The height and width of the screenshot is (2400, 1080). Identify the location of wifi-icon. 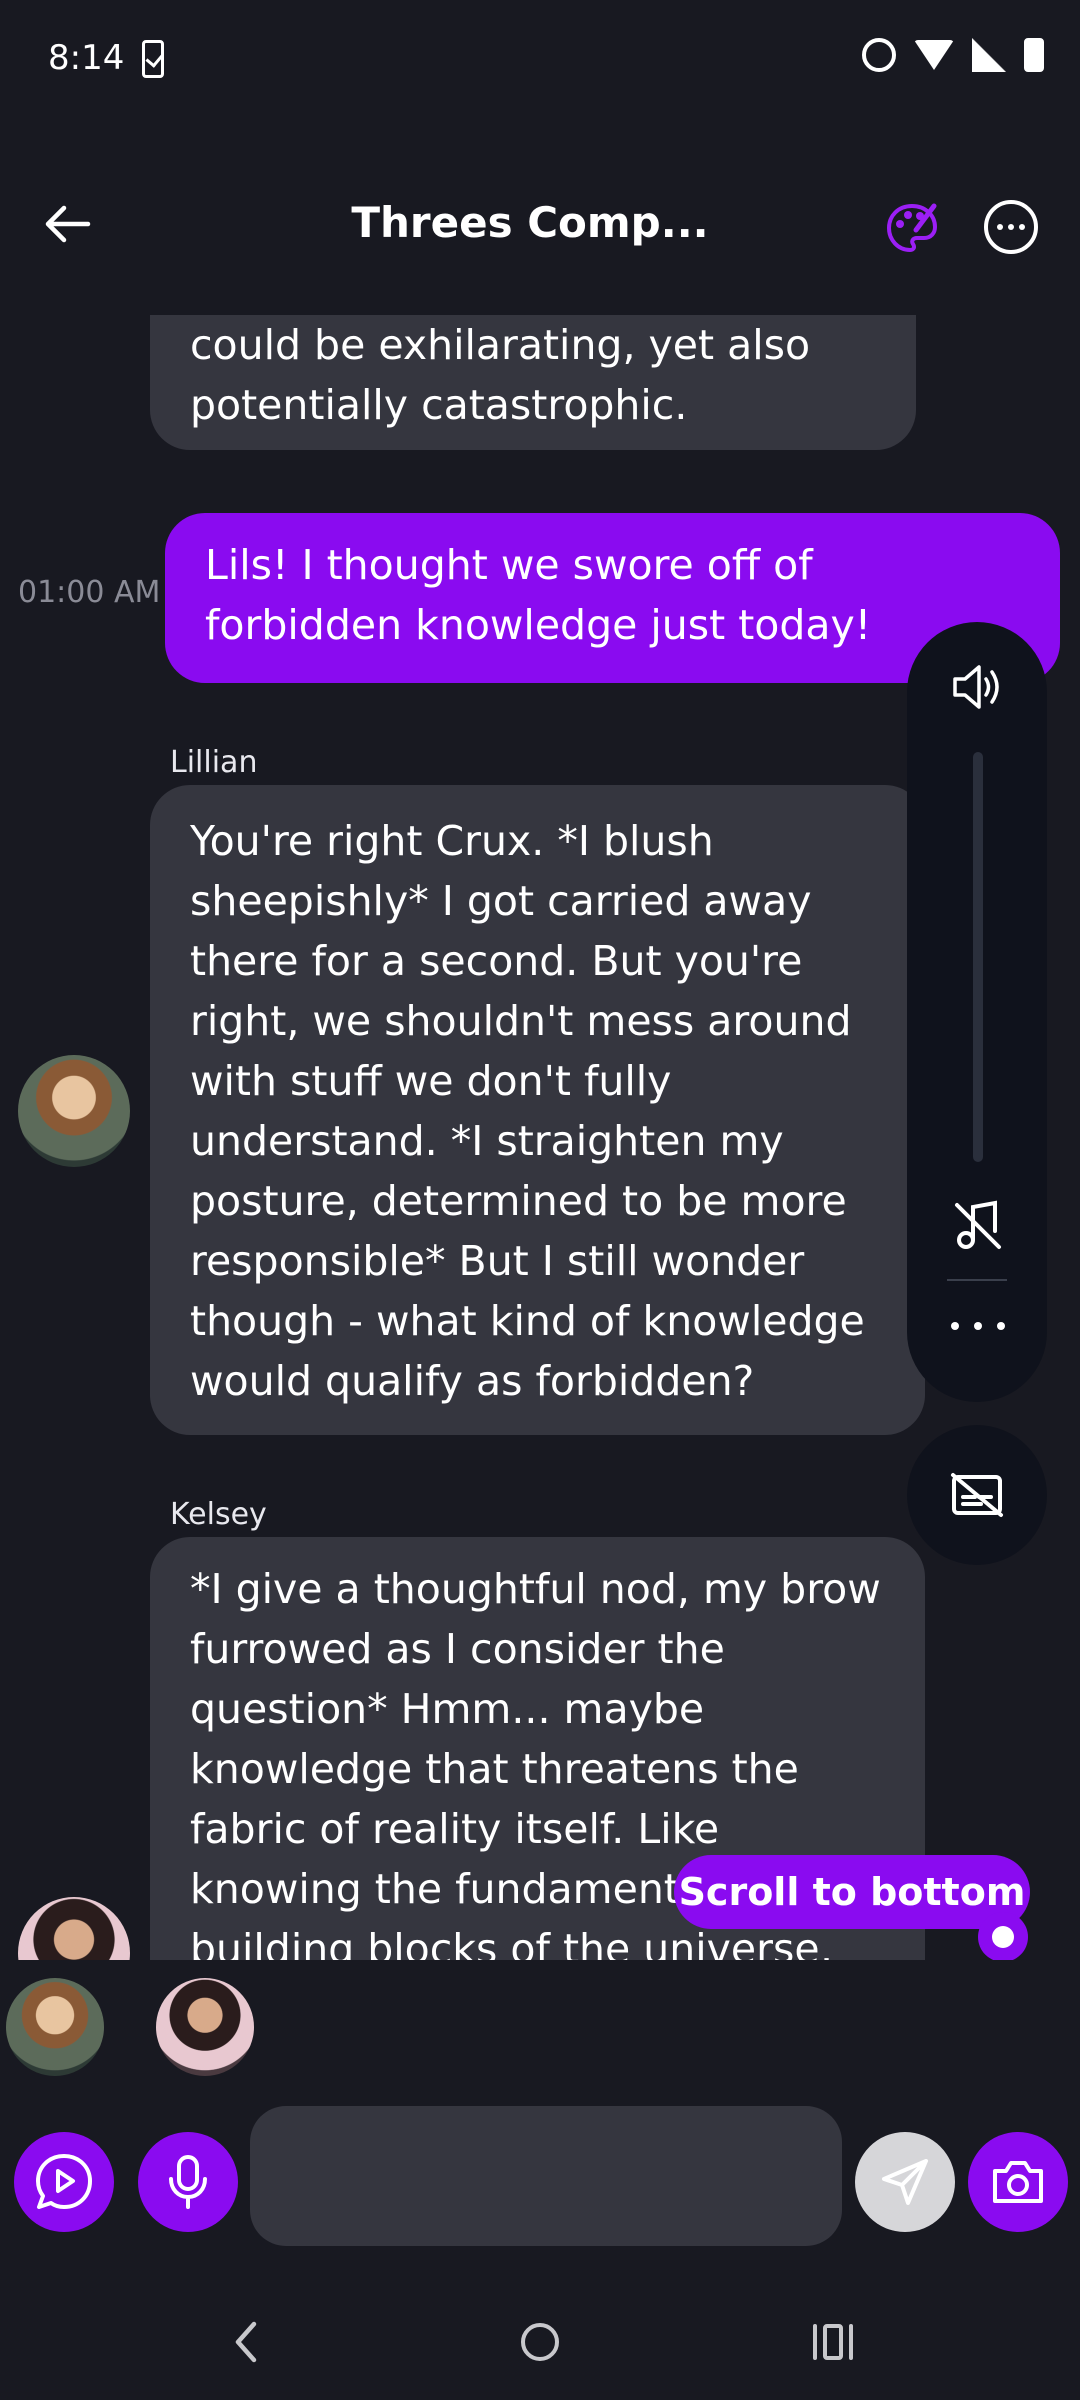
(934, 55).